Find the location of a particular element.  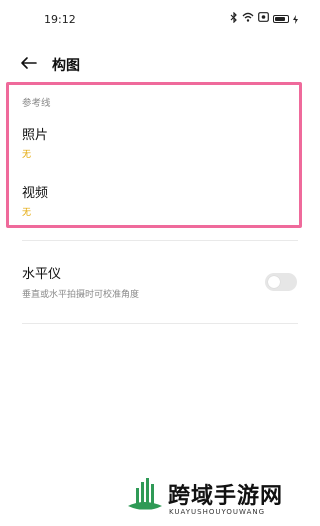

page-header: 构图 is located at coordinates (159, 64).